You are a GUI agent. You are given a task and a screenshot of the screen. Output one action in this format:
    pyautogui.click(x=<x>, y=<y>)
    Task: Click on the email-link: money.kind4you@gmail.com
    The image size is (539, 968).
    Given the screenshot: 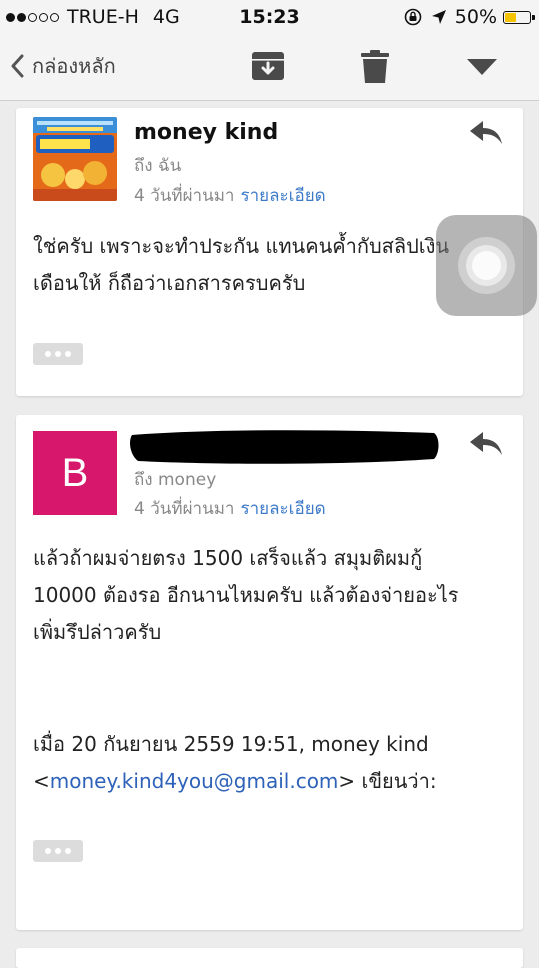 What is the action you would take?
    pyautogui.click(x=194, y=781)
    